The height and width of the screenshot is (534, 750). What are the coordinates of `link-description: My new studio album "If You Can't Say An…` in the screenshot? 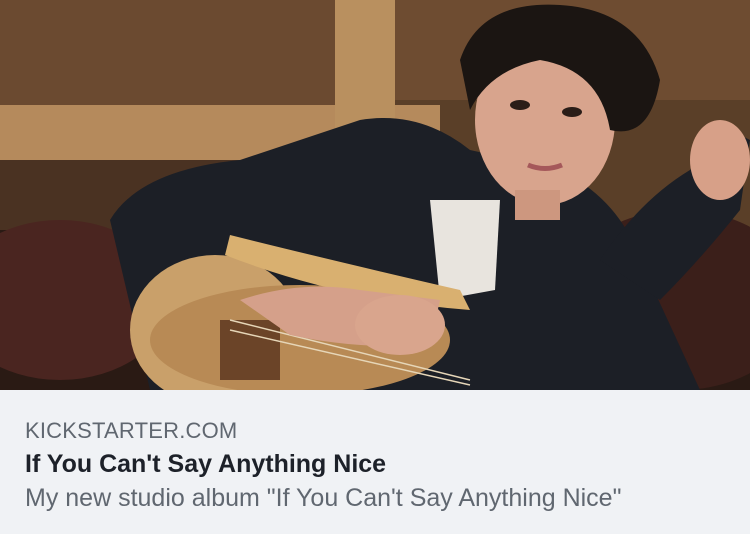 It's located at (323, 498).